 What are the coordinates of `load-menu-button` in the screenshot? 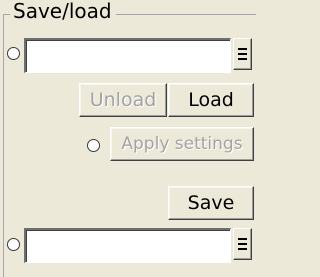 It's located at (242, 54).